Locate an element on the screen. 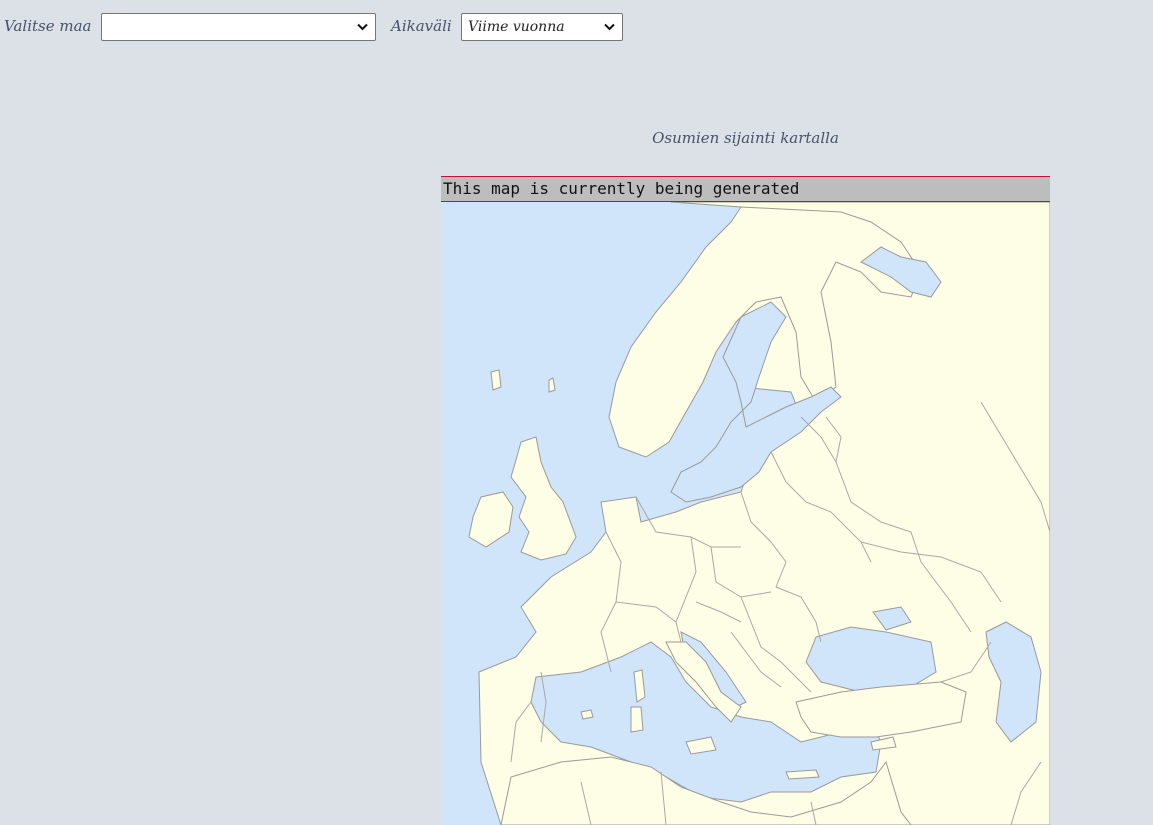 This screenshot has width=1153, height=825. country-select is located at coordinates (238, 27).